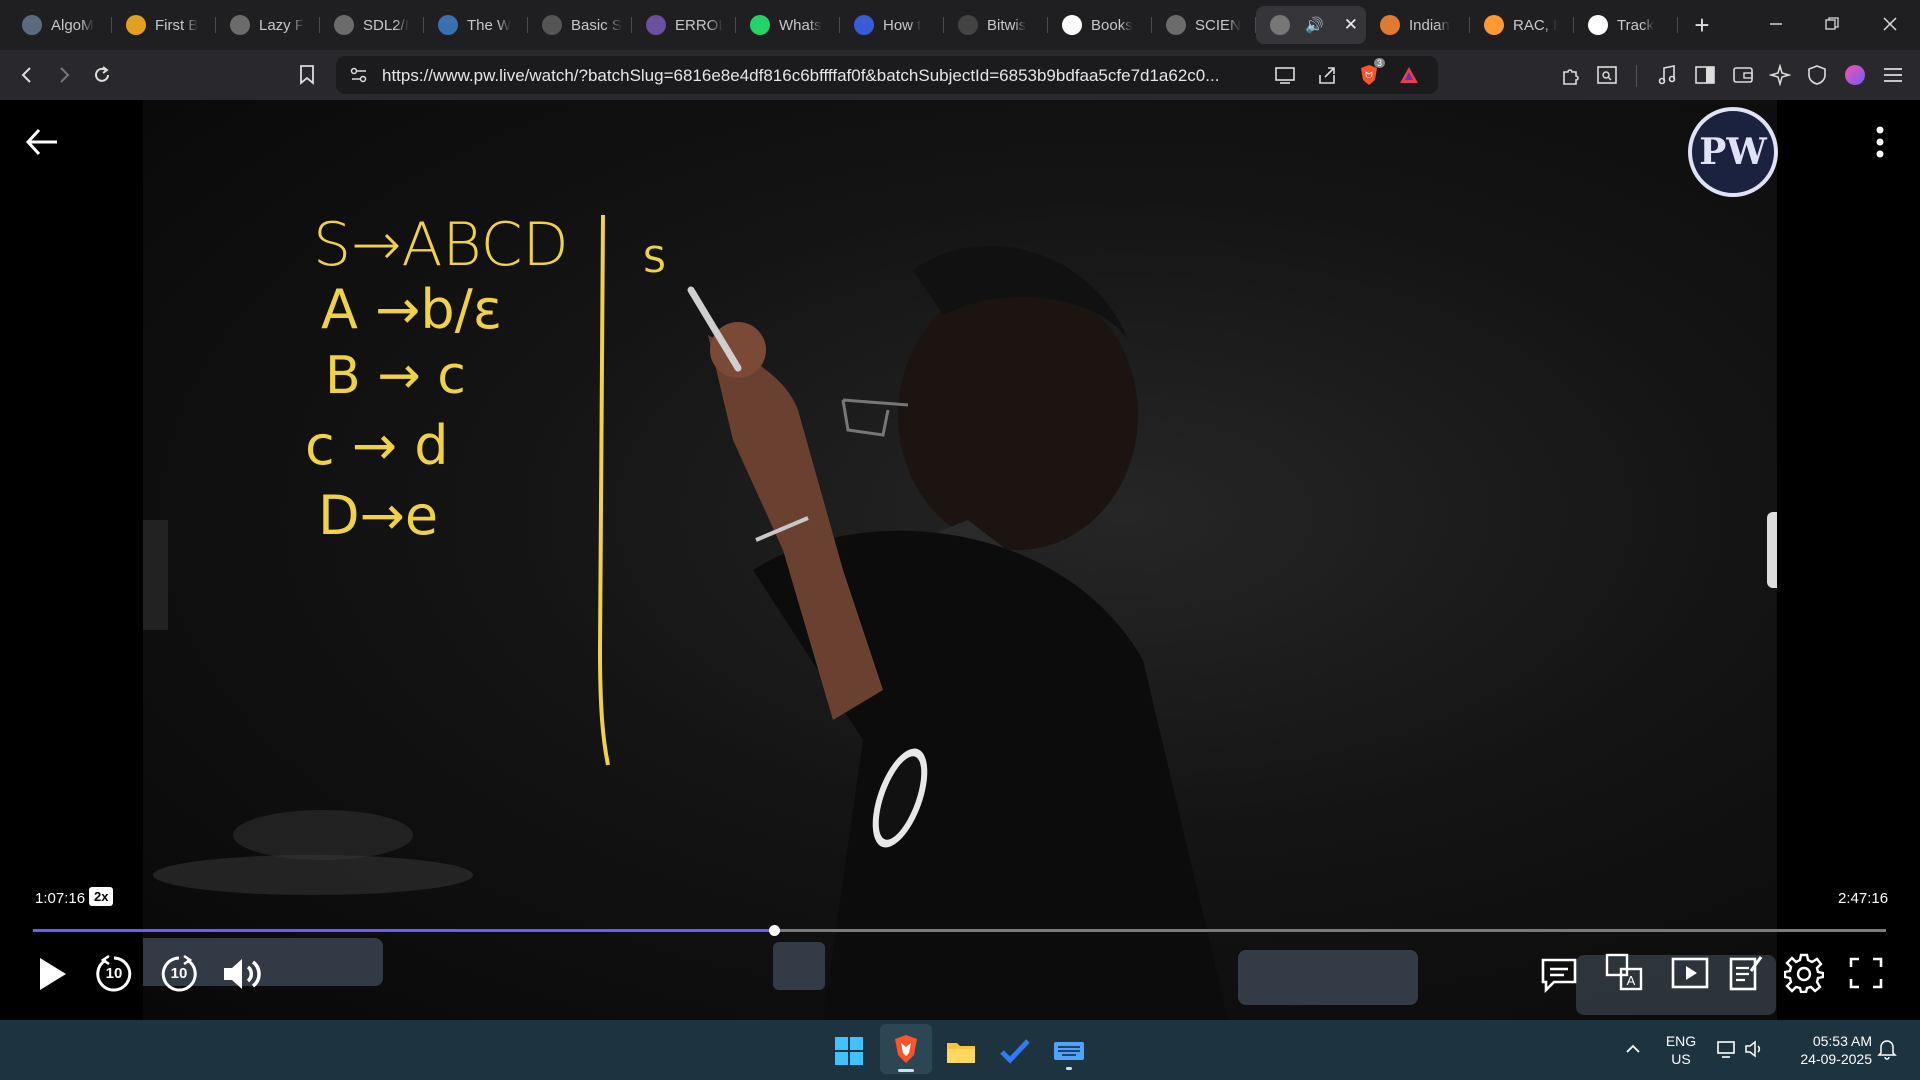  I want to click on touch-keyboard-app-icon, so click(1069, 1051).